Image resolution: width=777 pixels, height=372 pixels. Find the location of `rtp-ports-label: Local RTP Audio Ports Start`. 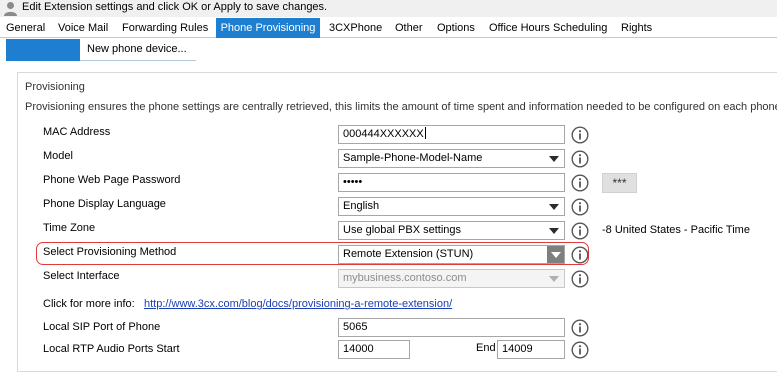

rtp-ports-label: Local RTP Audio Ports Start is located at coordinates (111, 349).